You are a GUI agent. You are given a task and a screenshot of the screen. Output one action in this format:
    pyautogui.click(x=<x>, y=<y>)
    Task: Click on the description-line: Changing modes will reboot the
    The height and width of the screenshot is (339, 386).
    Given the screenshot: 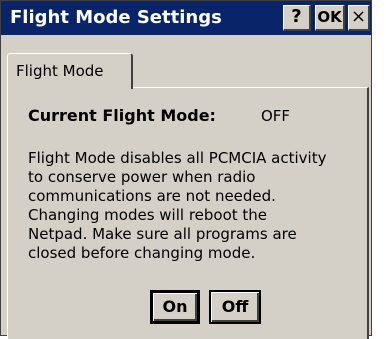 What is the action you would take?
    pyautogui.click(x=148, y=215)
    